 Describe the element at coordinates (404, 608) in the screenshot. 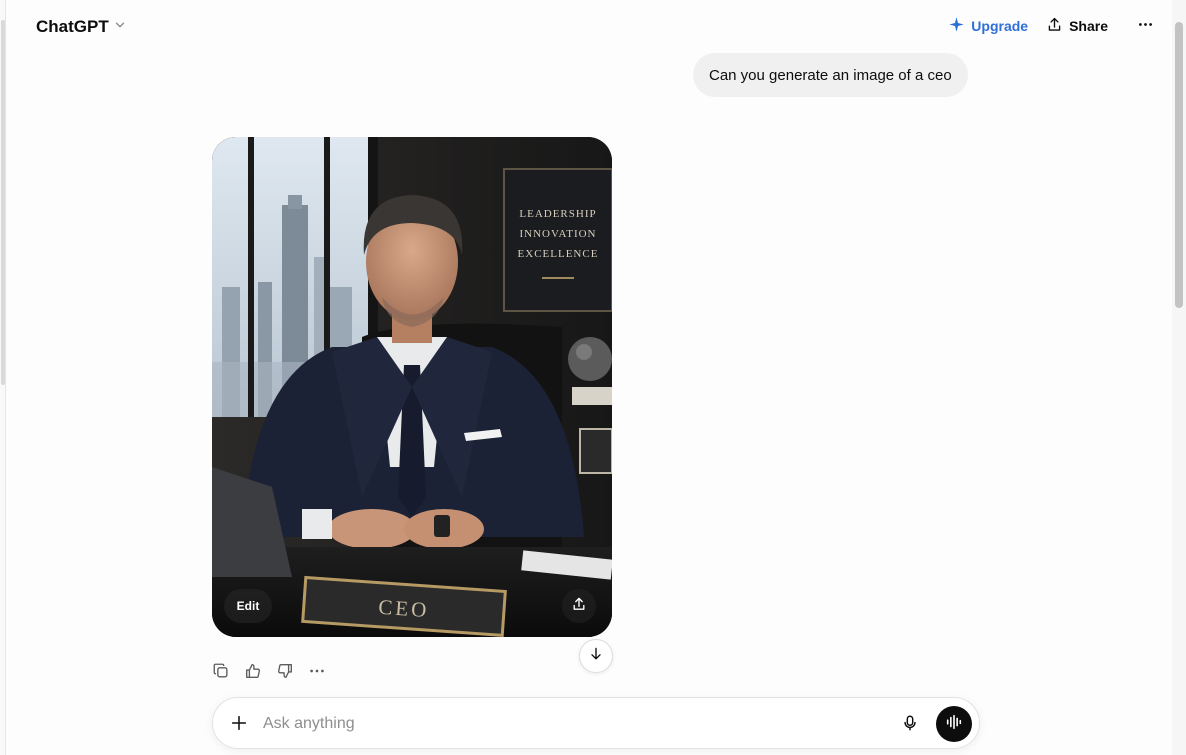

I see `nameplate-text: CEO` at that location.